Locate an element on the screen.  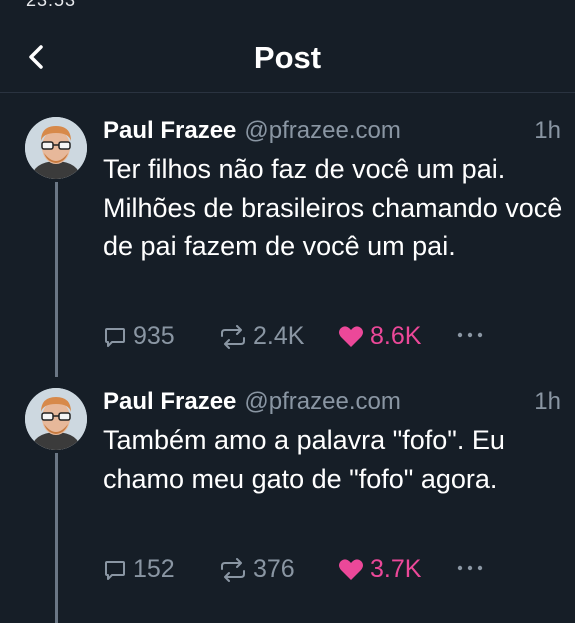
repost-count: 376 is located at coordinates (274, 569).